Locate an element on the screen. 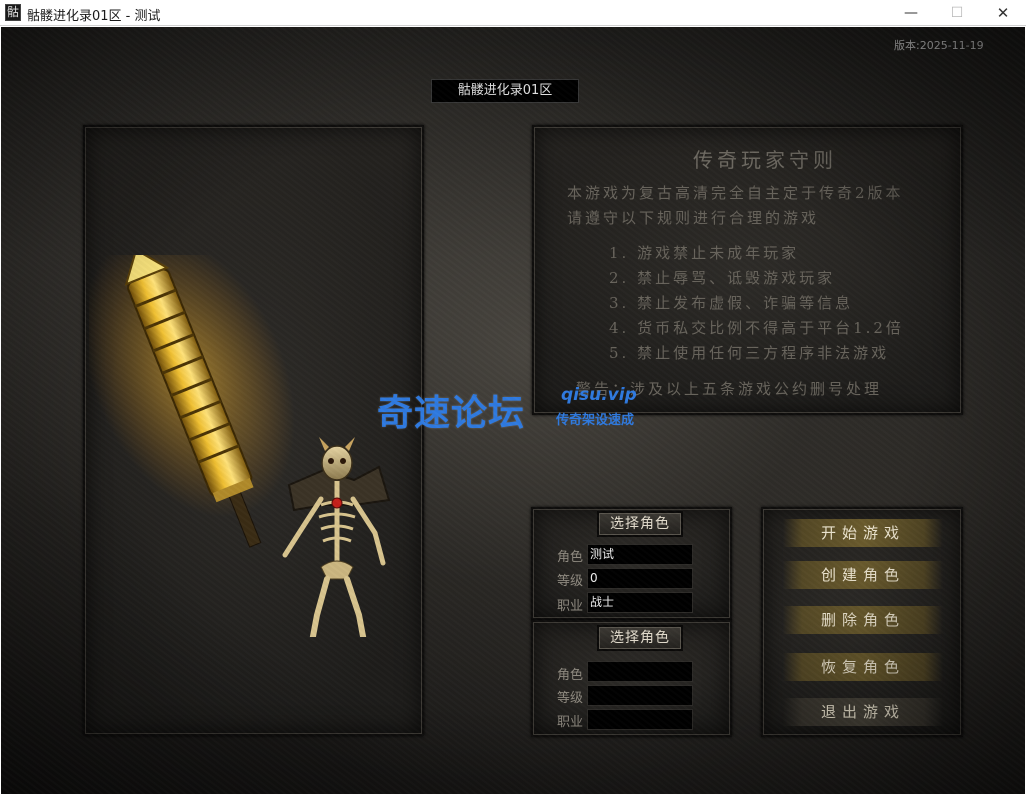  slot-2-class-field is located at coordinates (640, 719).